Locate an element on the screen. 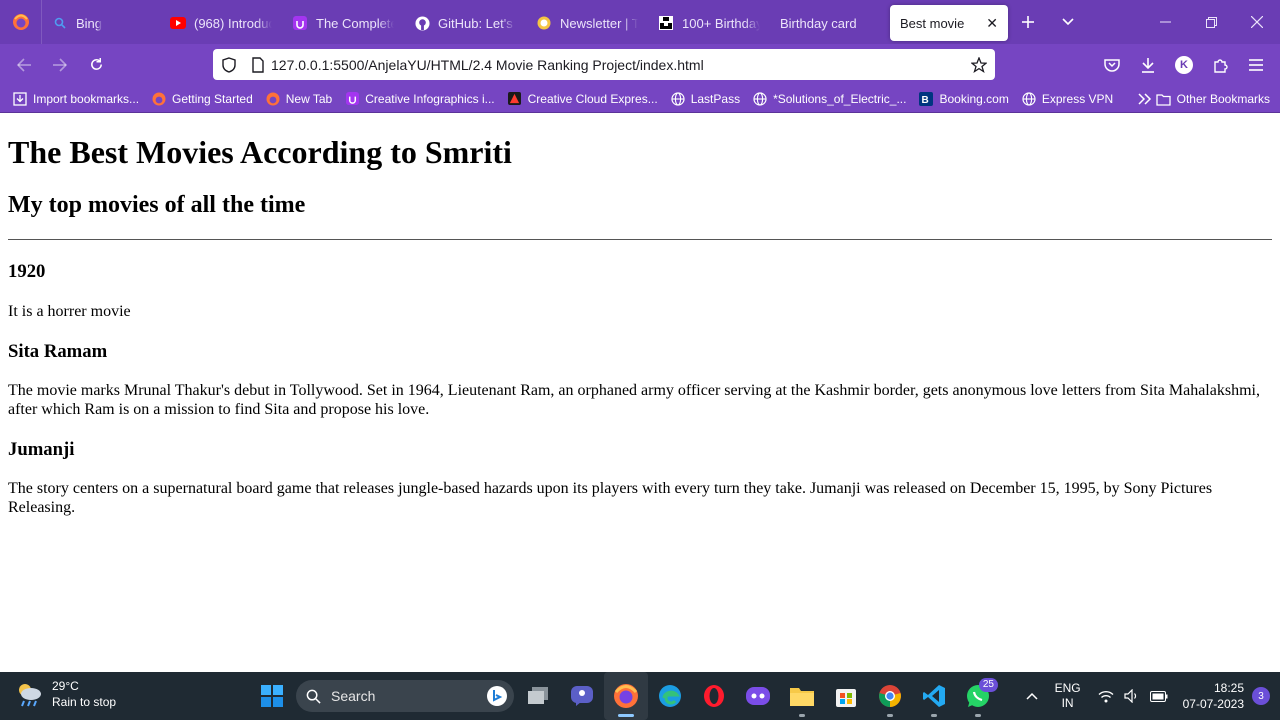  vscode-app is located at coordinates (934, 696).